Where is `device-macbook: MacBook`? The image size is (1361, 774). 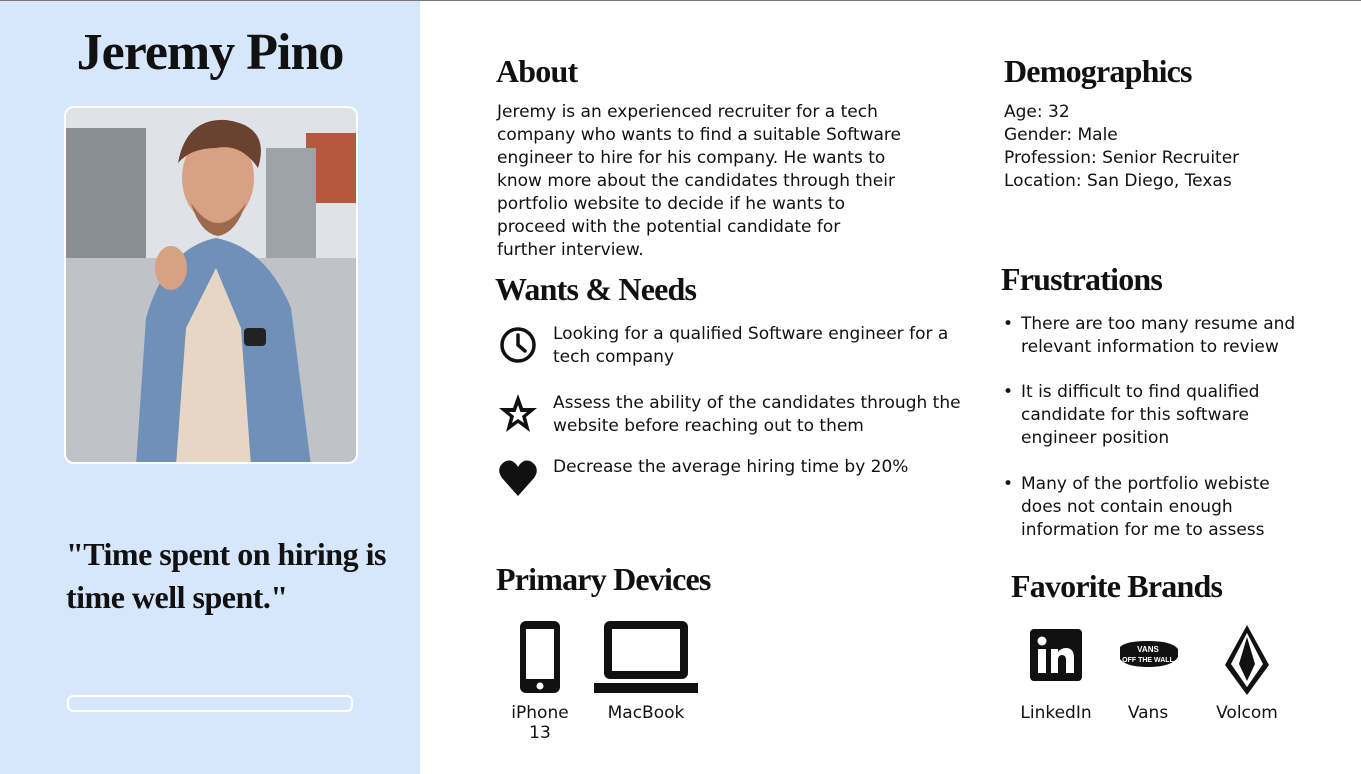 device-macbook: MacBook is located at coordinates (646, 671).